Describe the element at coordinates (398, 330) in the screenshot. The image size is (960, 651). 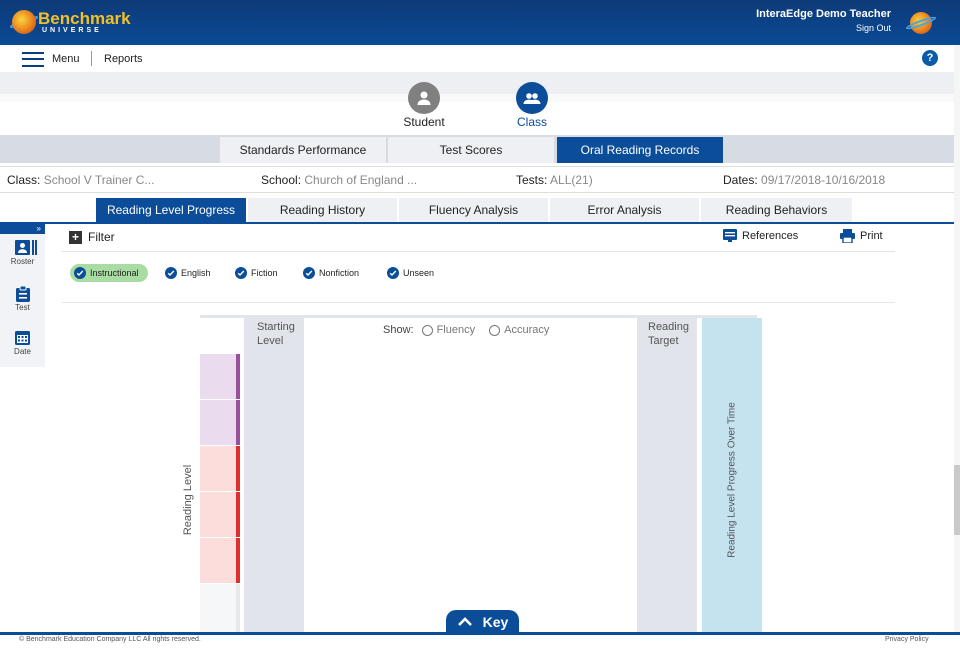
I see `show-label: Show:` at that location.